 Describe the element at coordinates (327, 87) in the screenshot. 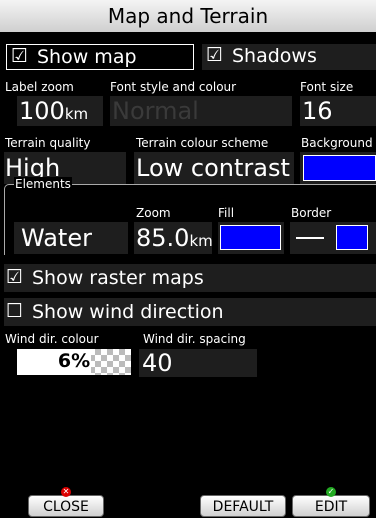

I see `font-size-label: Font size` at that location.